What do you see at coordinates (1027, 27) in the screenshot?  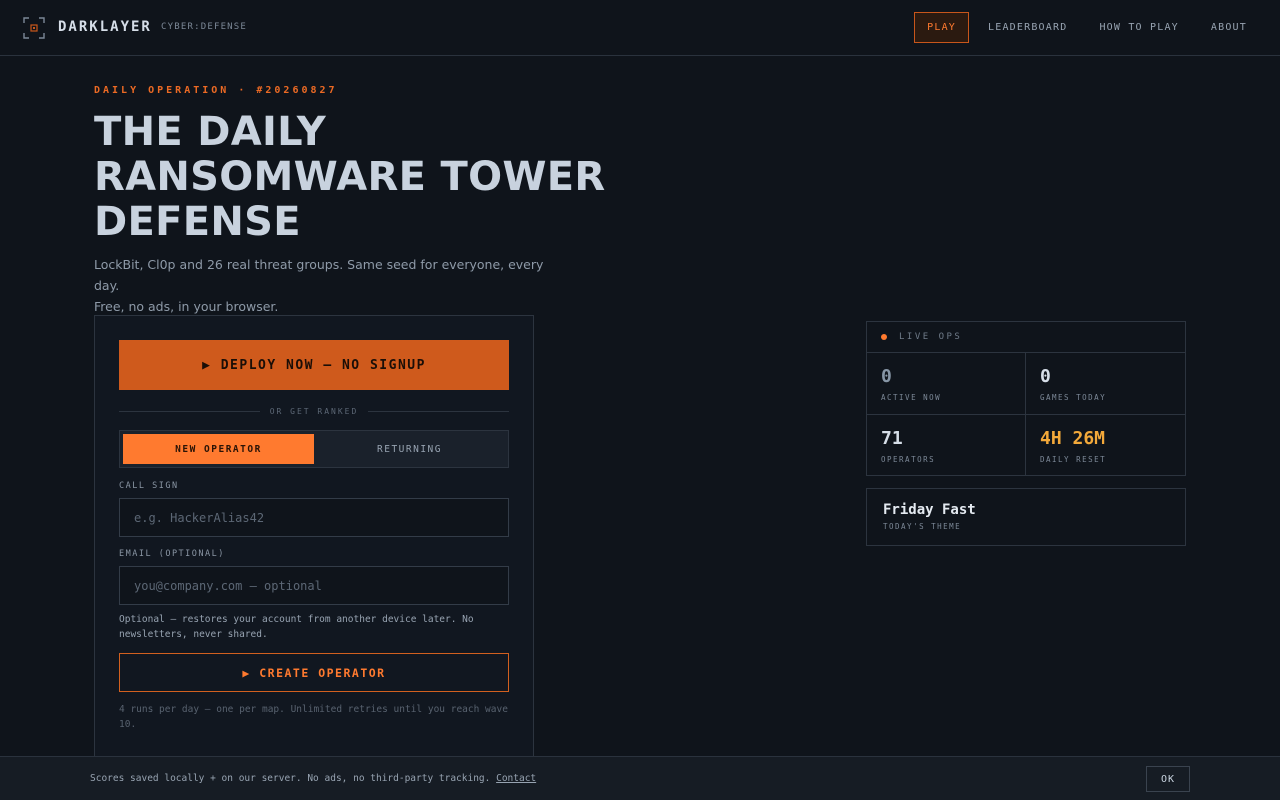 I see `nav-leaderboard: LEADERBOARD` at bounding box center [1027, 27].